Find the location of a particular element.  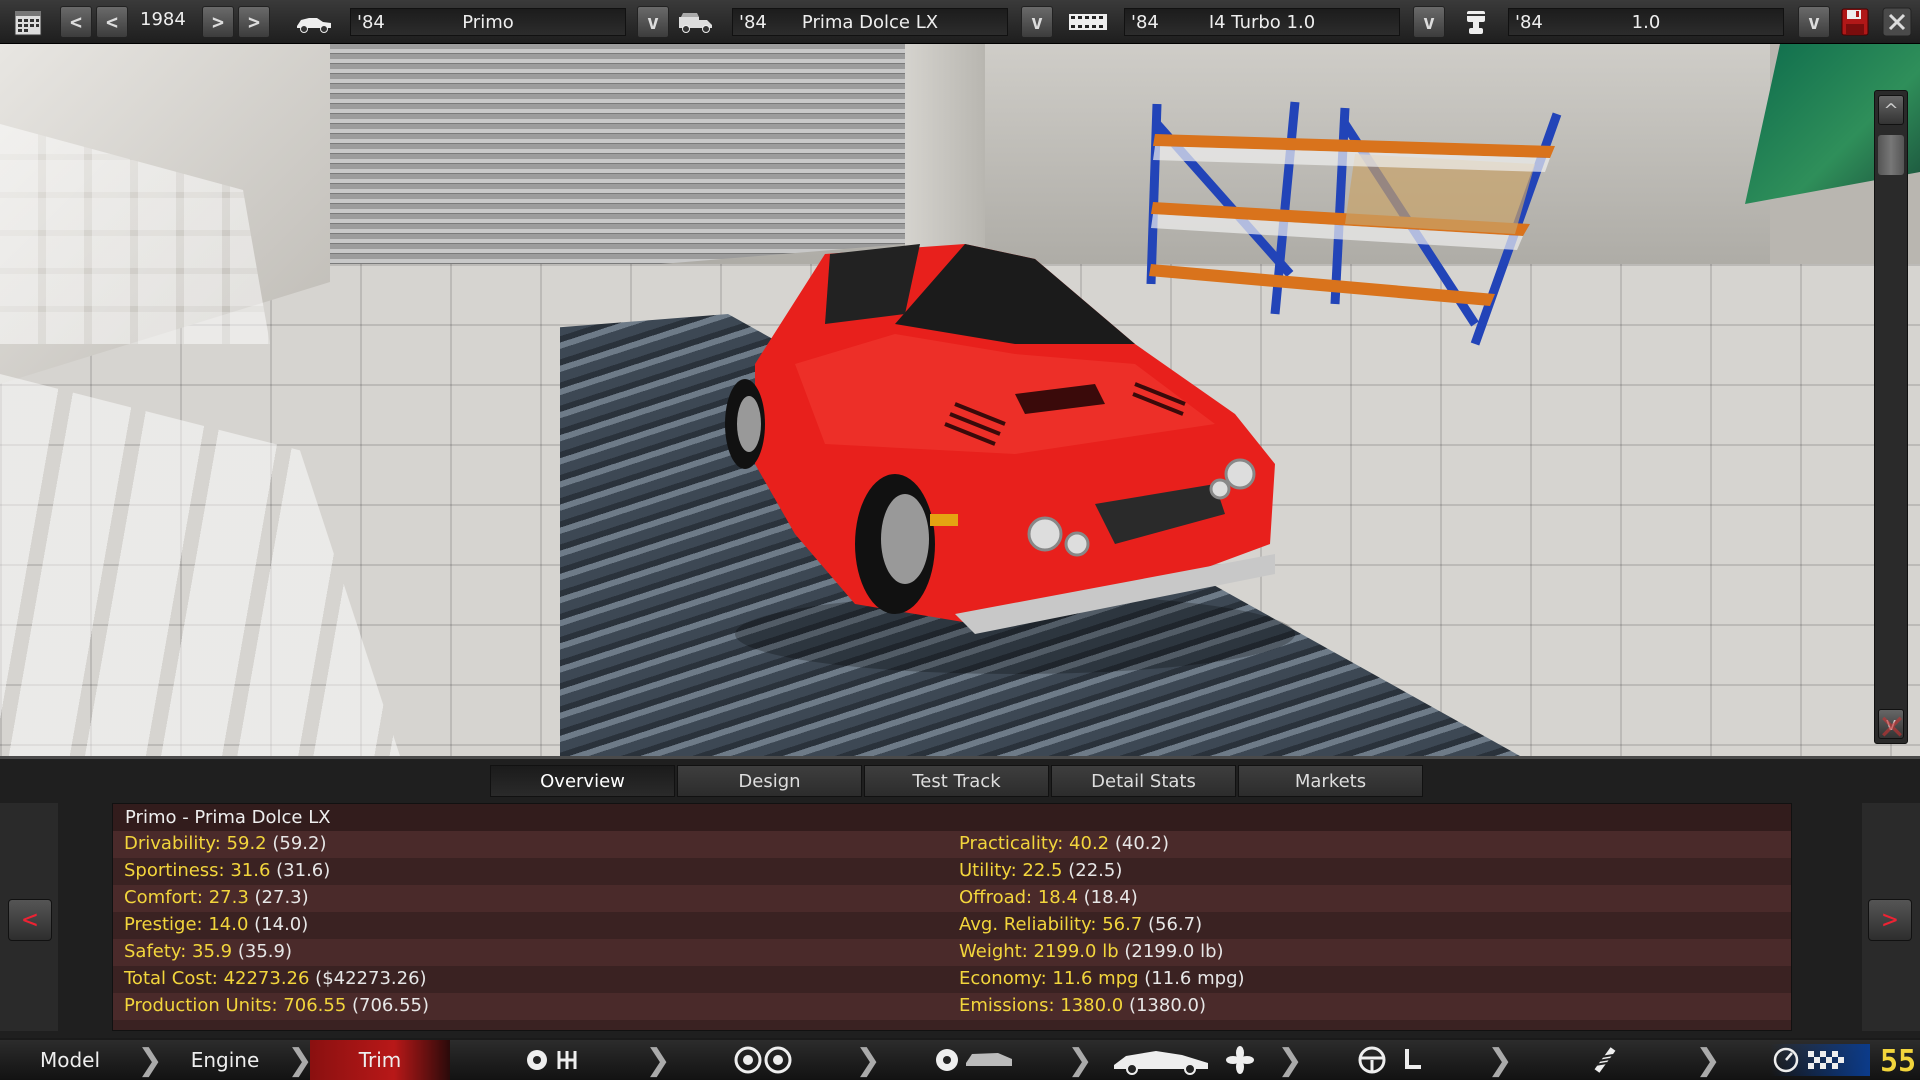

trim-selector: '84 Prima Dolce LX is located at coordinates (870, 22).